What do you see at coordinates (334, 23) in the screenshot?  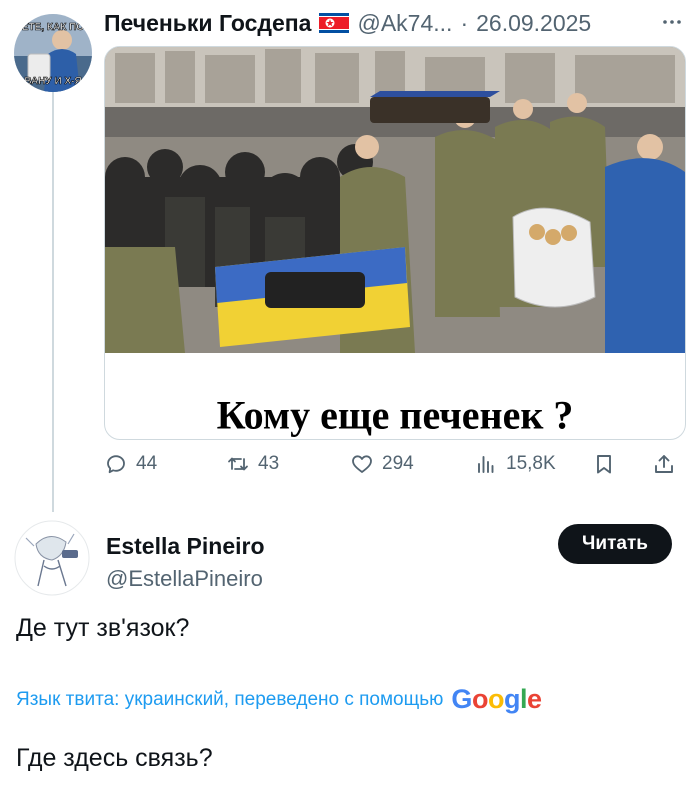 I see `north-korea-flag-icon` at bounding box center [334, 23].